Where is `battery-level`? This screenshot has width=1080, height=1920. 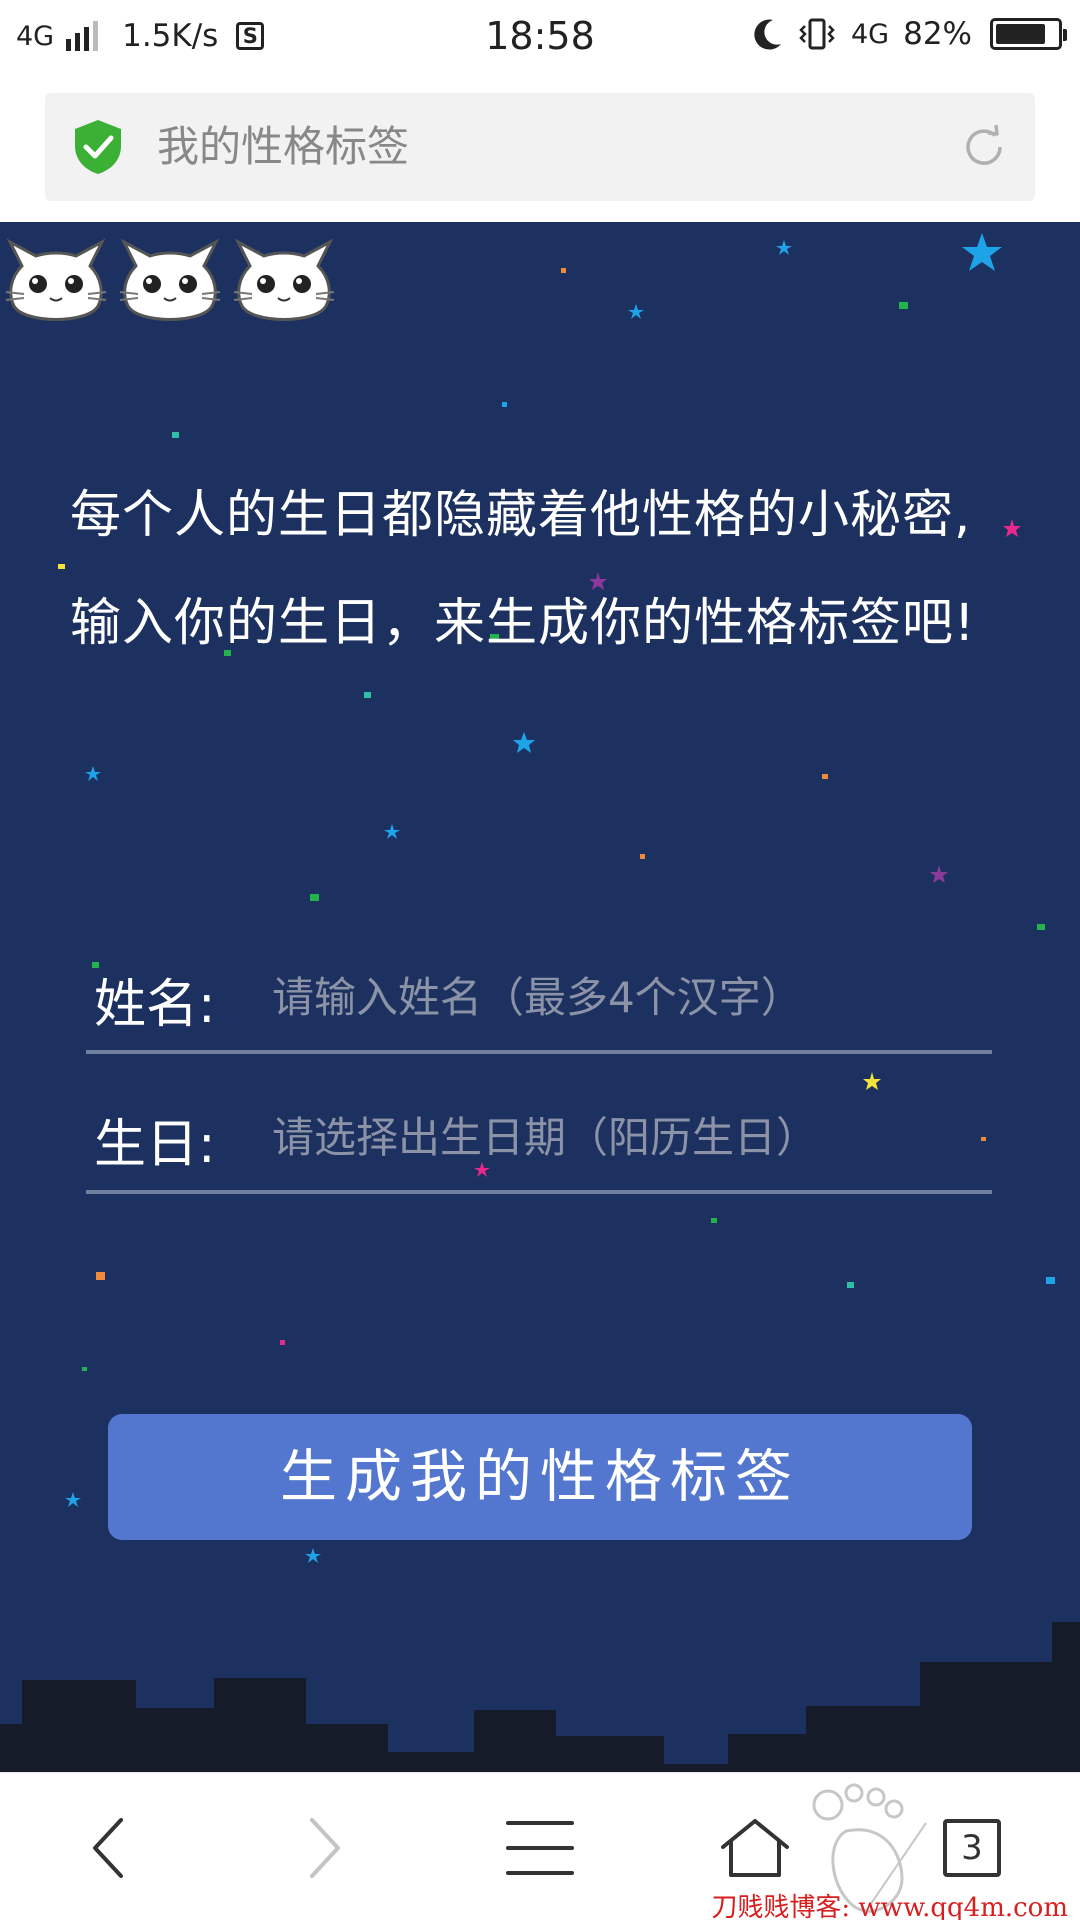 battery-level is located at coordinates (1020, 34).